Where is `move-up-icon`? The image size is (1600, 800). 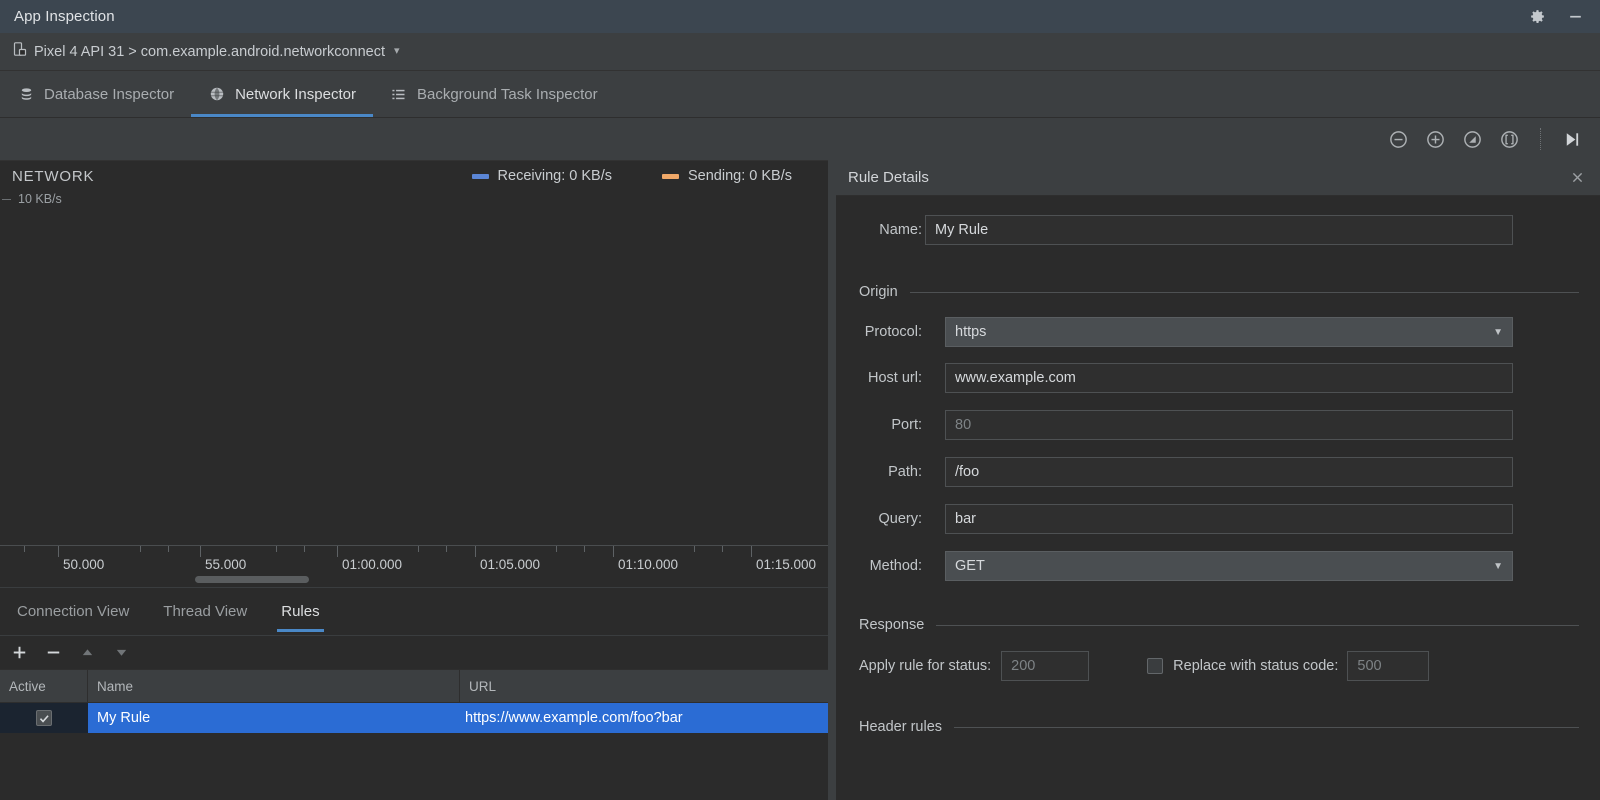 move-up-icon is located at coordinates (87, 653).